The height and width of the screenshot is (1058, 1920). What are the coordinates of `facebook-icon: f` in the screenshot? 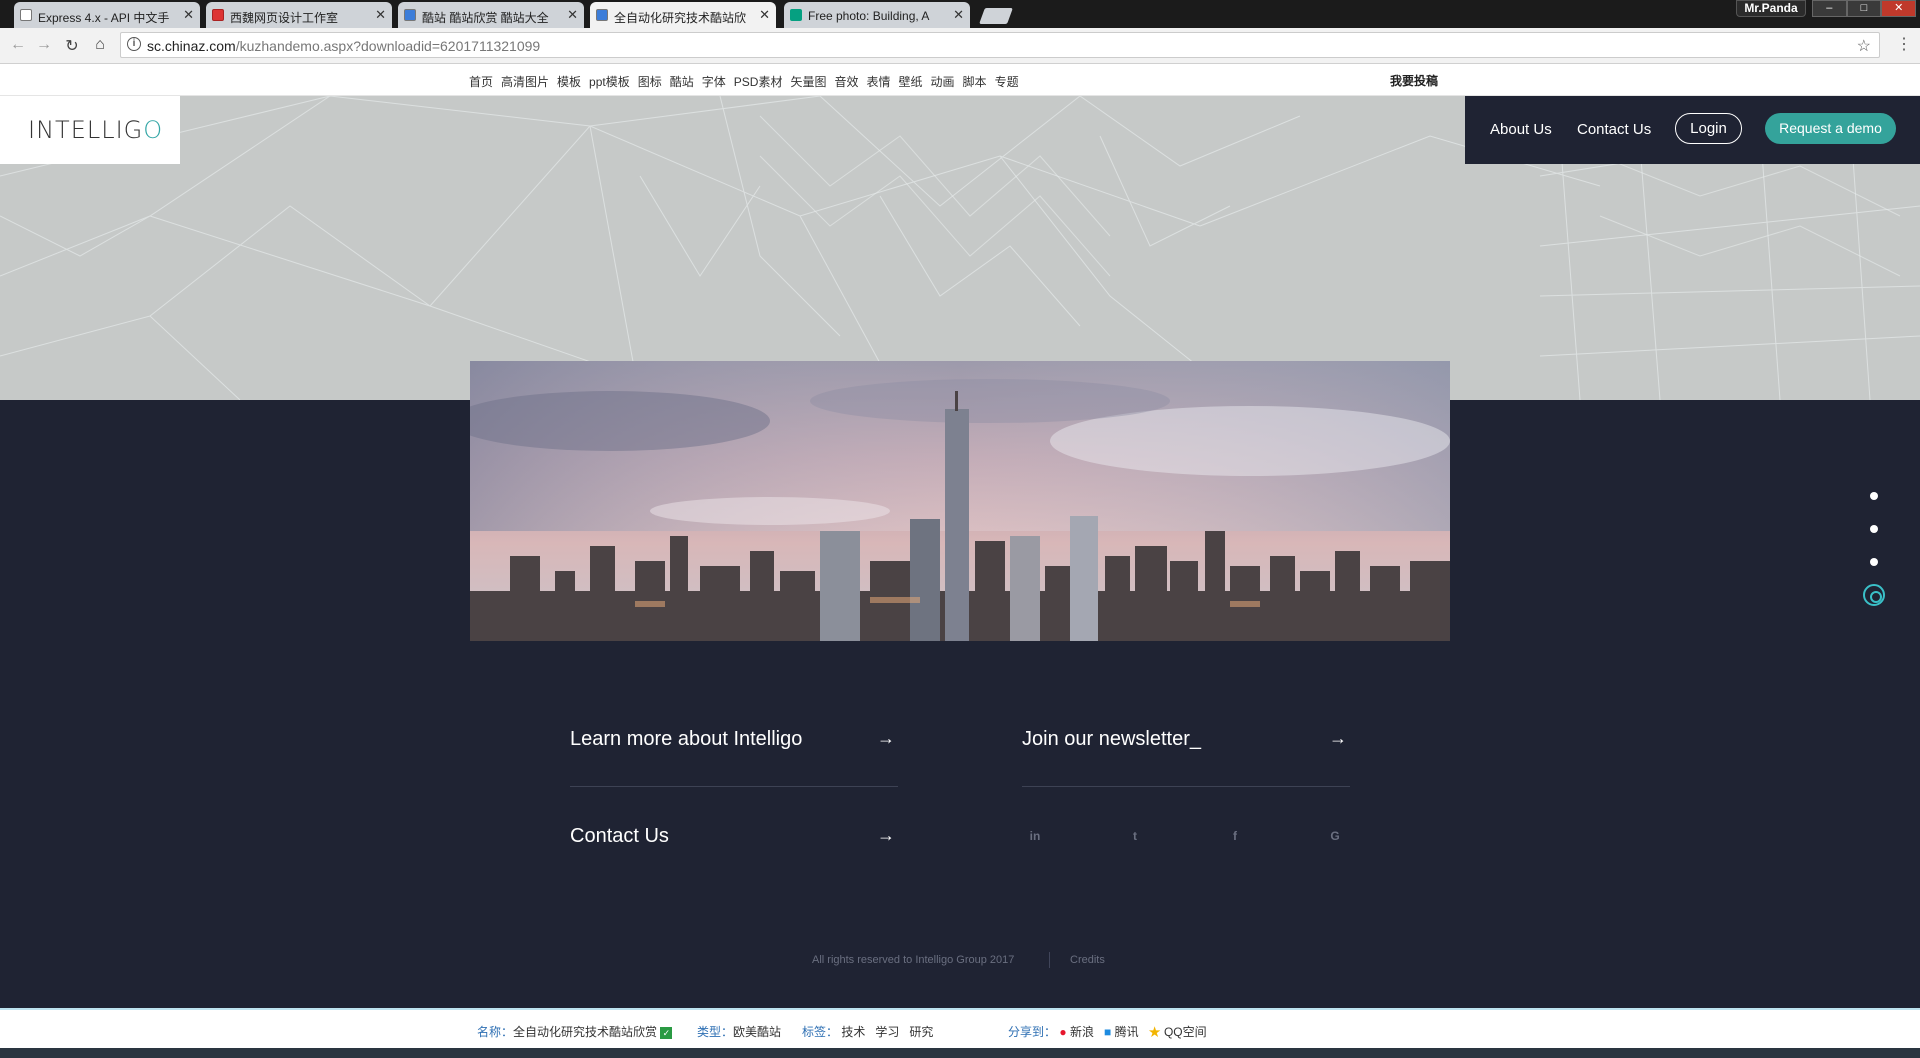 It's located at (1235, 836).